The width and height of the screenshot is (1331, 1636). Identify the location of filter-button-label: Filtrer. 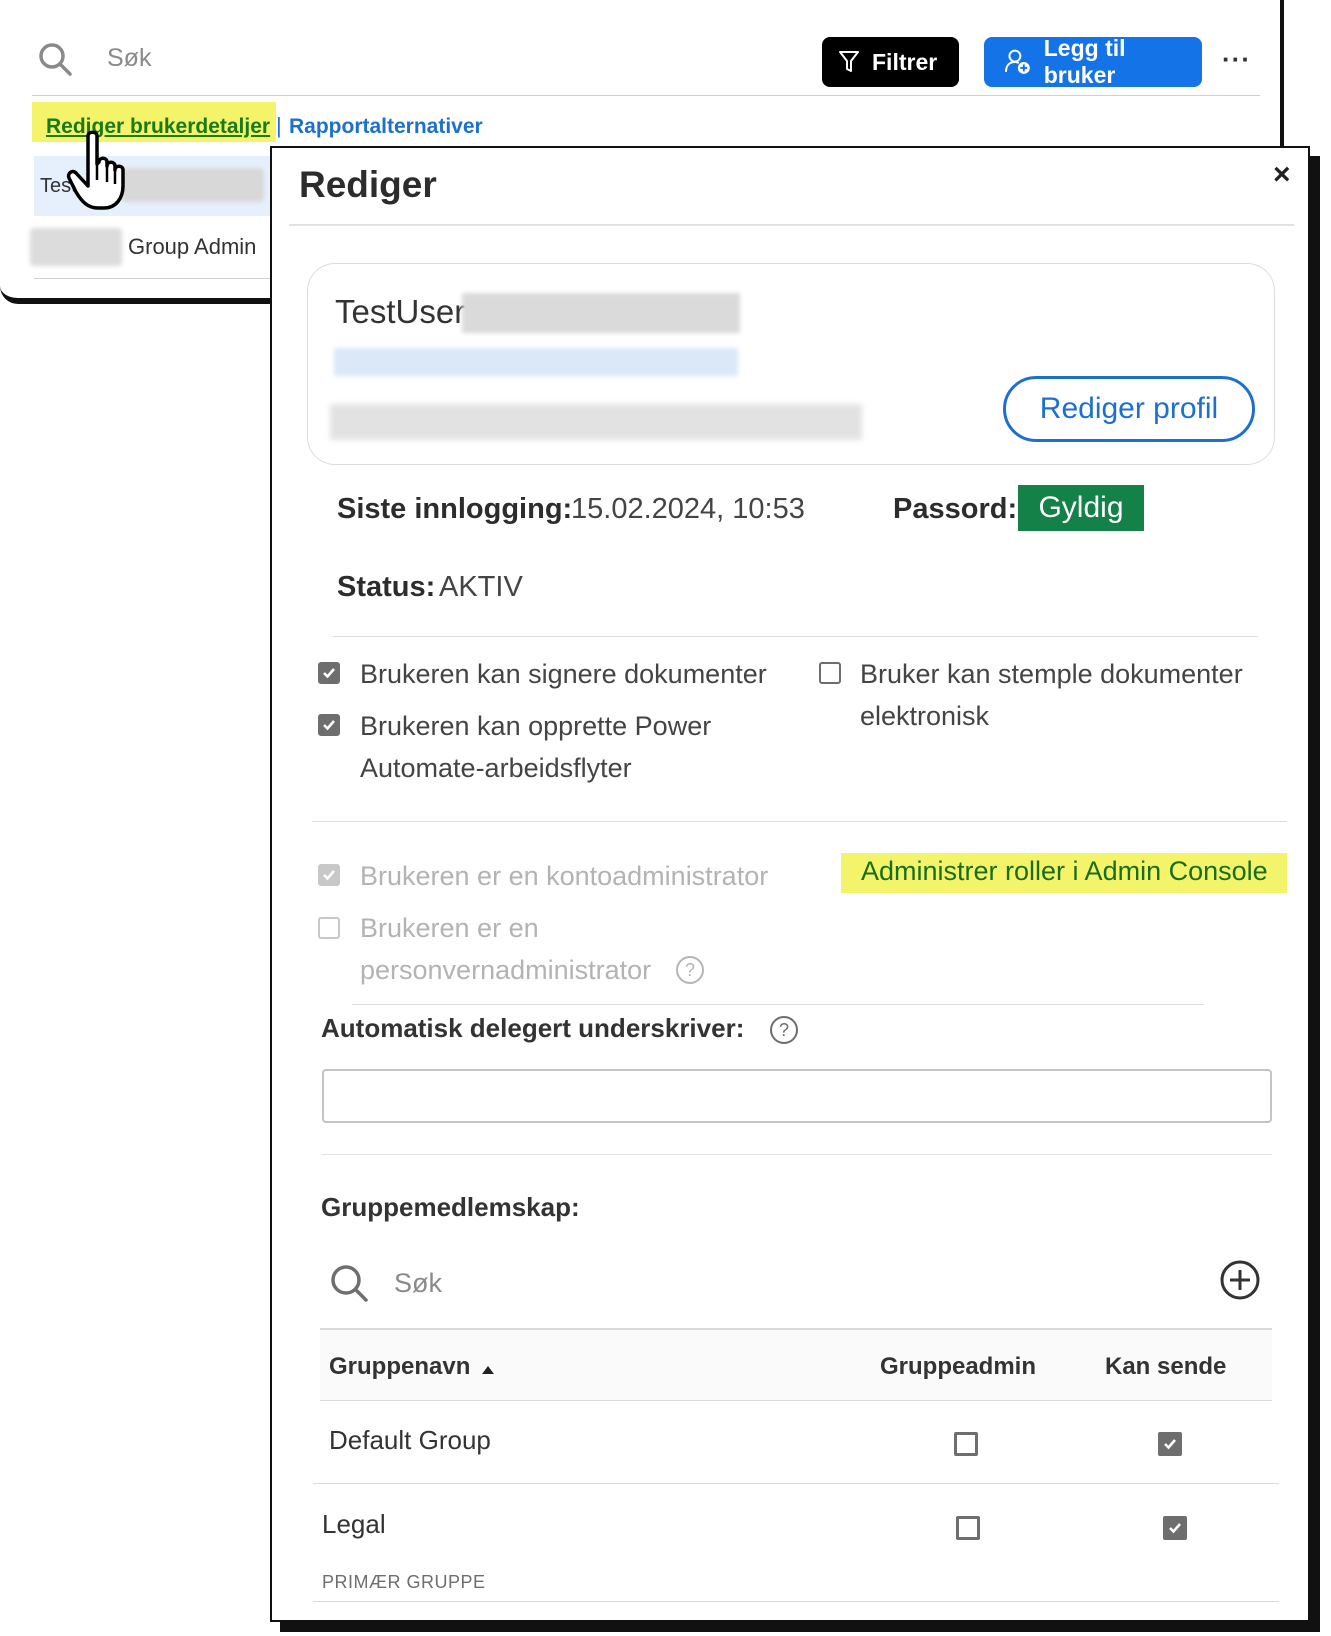
(905, 61).